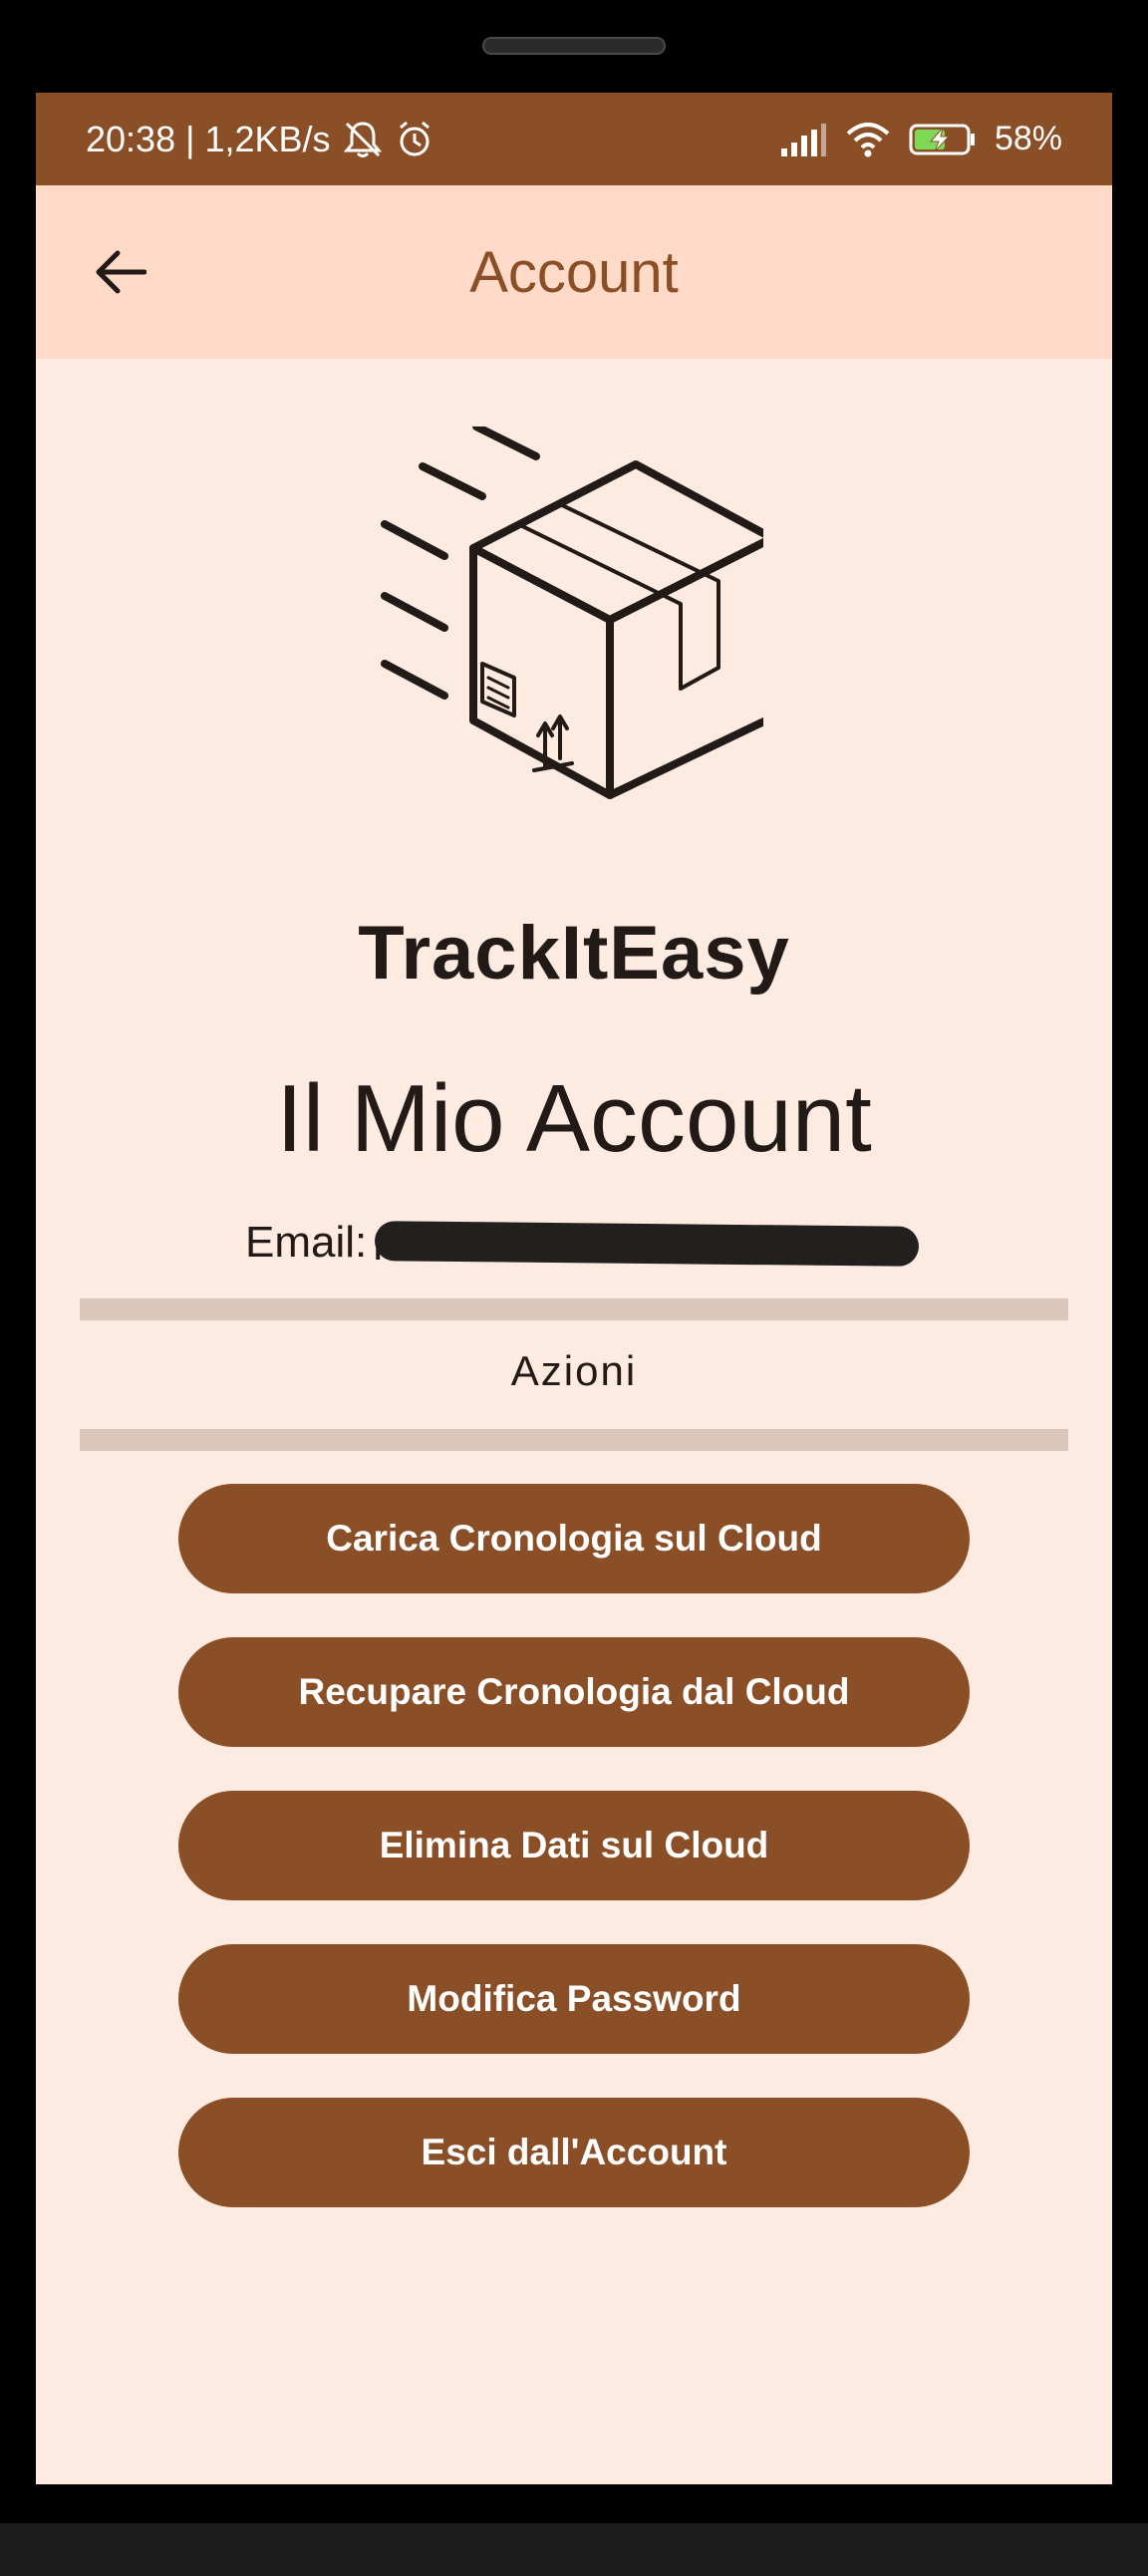 This screenshot has width=1148, height=2576. I want to click on wifi-icon, so click(868, 139).